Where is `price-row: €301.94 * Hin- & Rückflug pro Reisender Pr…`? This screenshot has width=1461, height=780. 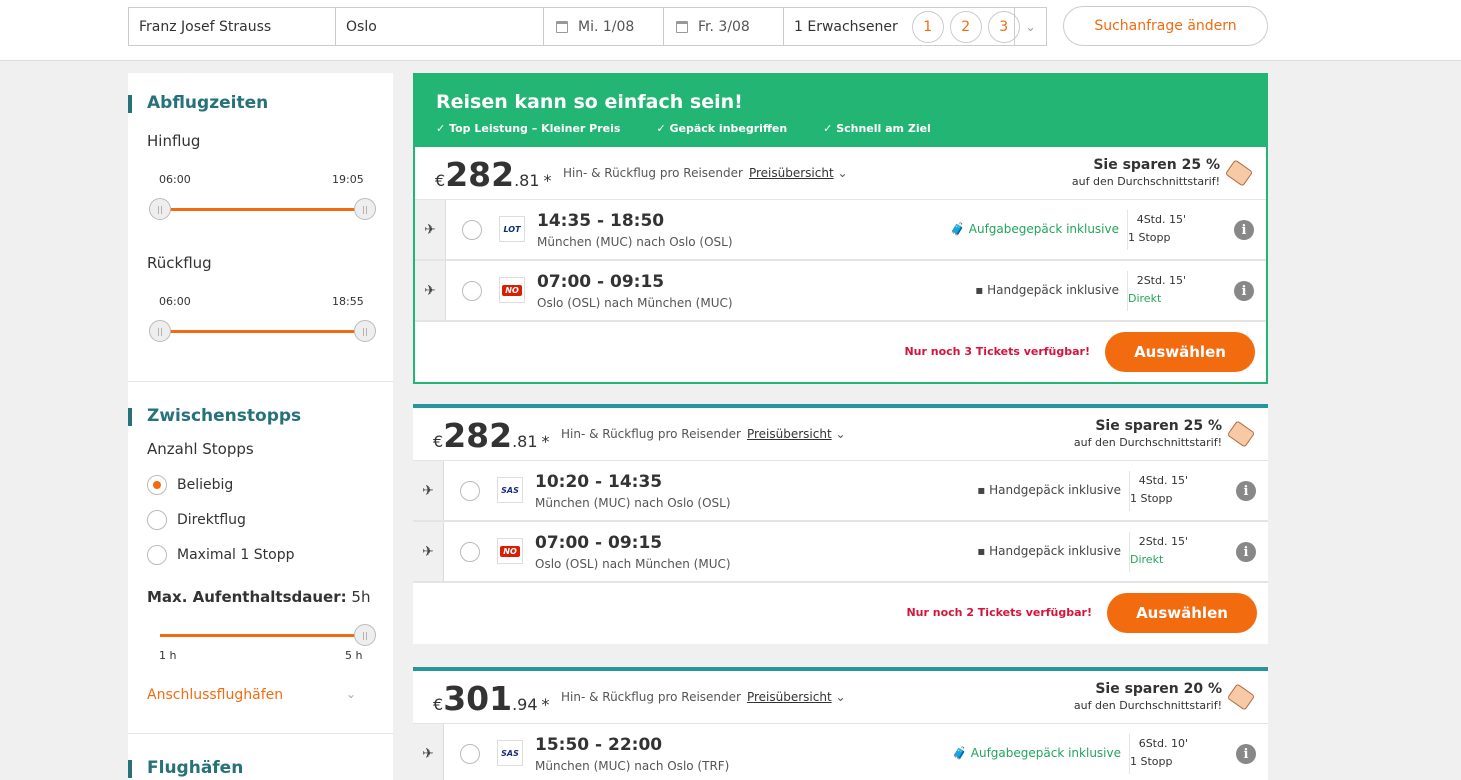
price-row: €301.94 * Hin- & Rückflug pro Reisender Pr… is located at coordinates (840, 697).